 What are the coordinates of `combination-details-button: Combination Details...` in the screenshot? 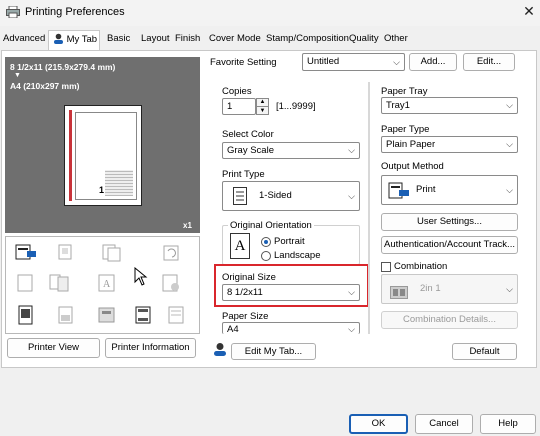 It's located at (449, 320).